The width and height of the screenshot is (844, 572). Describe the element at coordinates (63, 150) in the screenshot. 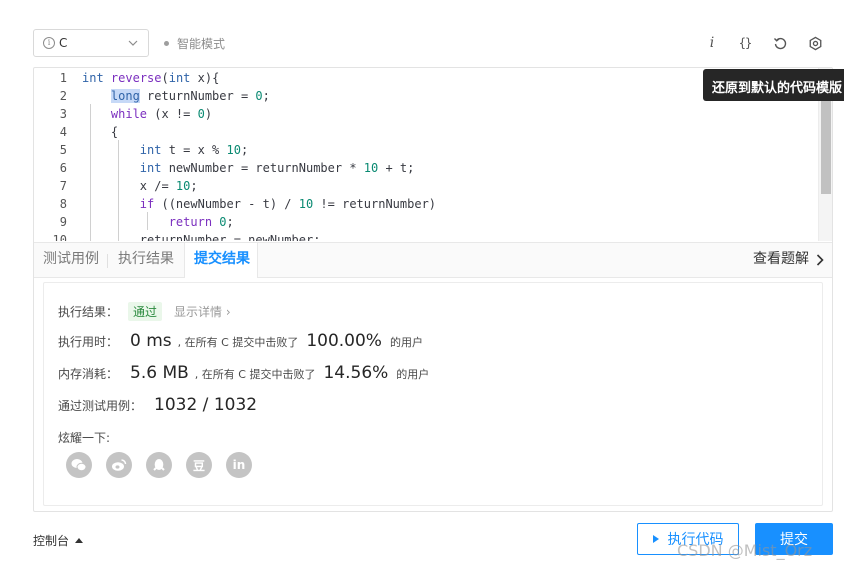

I see `line-number: 5` at that location.